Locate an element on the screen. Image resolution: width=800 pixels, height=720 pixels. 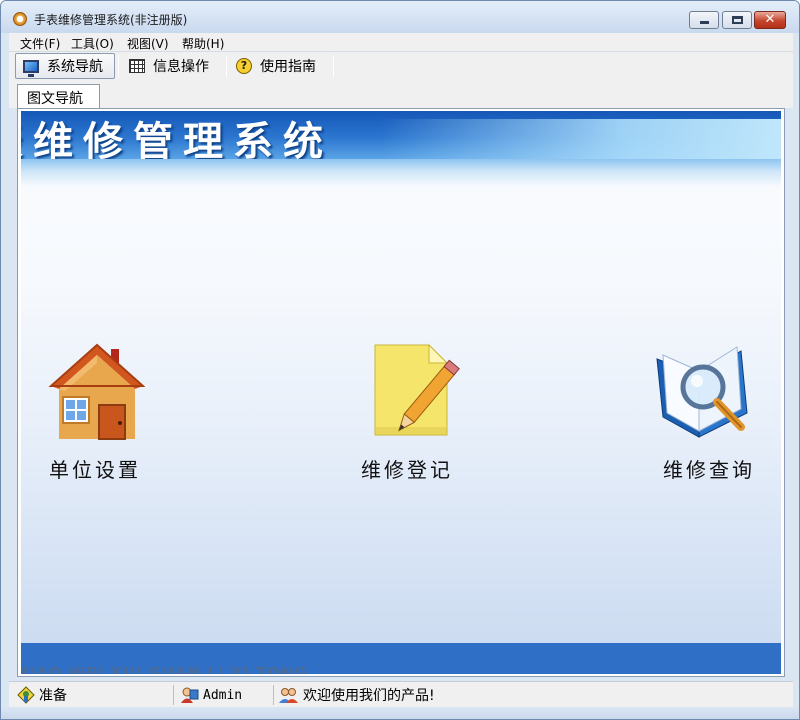
feature-repair-register: 维修登记 is located at coordinates (426, 411).